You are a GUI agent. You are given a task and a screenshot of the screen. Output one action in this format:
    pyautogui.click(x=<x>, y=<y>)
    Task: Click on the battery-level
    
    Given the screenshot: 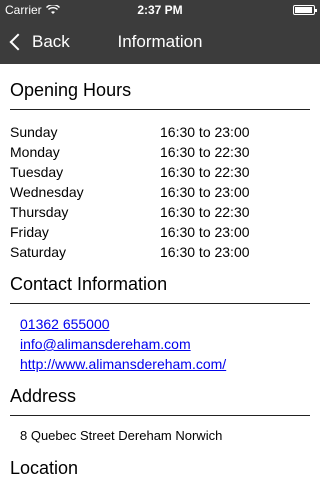 What is the action you would take?
    pyautogui.click(x=303, y=10)
    